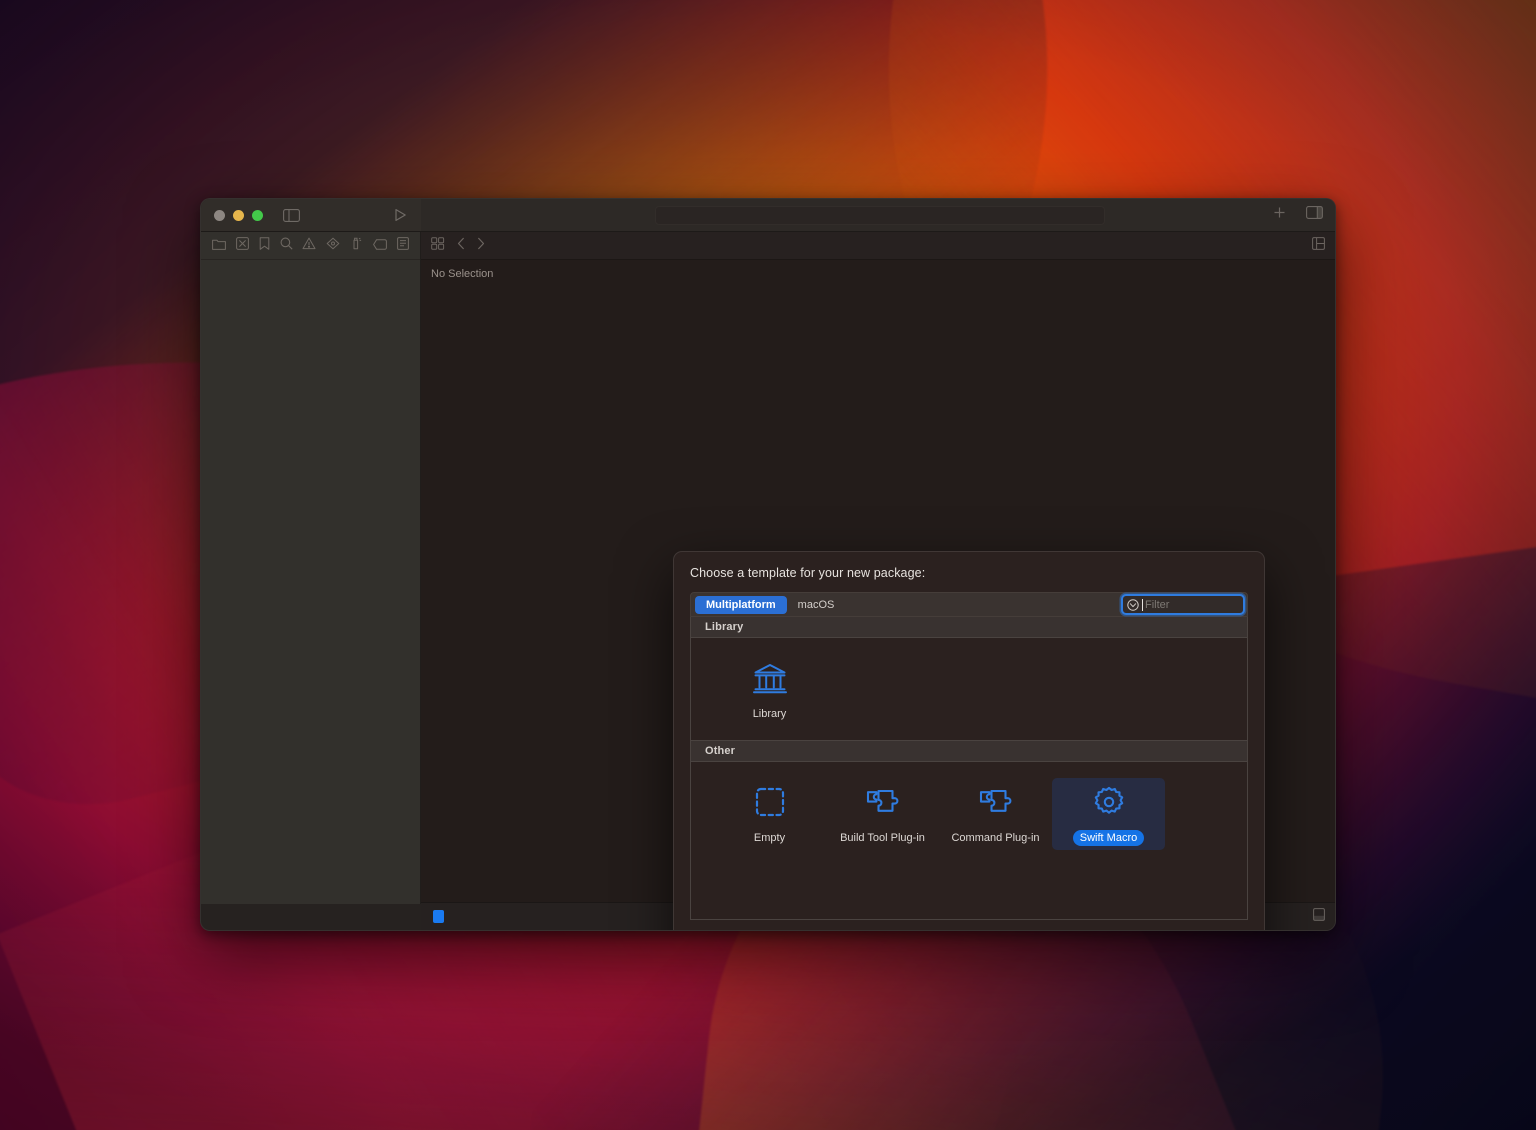 This screenshot has height=1130, width=1536. I want to click on grid-squares-icon, so click(438, 245).